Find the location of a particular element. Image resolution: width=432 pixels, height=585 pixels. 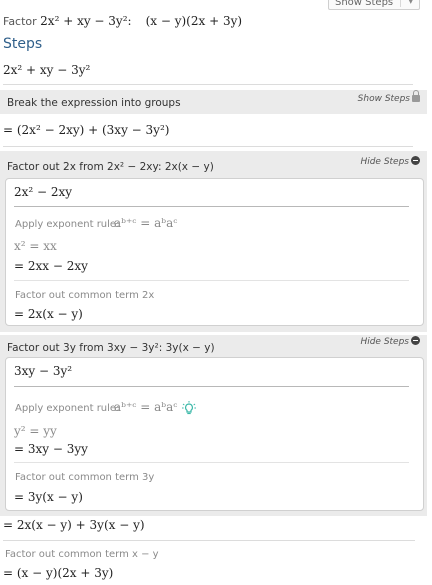

combined-expression: = 2x(x − y) + 3y(x − y) is located at coordinates (74, 525).